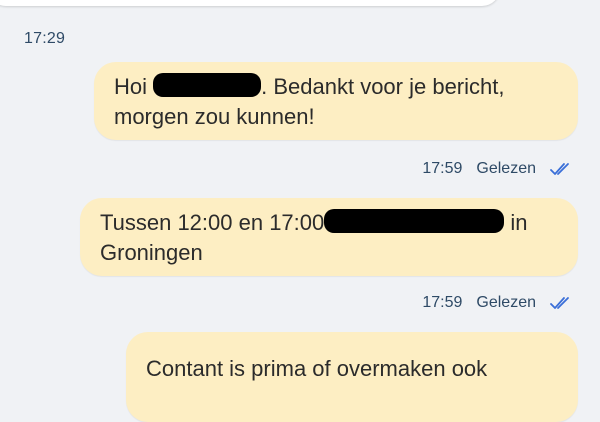  I want to click on incoming-message-bubble, so click(250, 3).